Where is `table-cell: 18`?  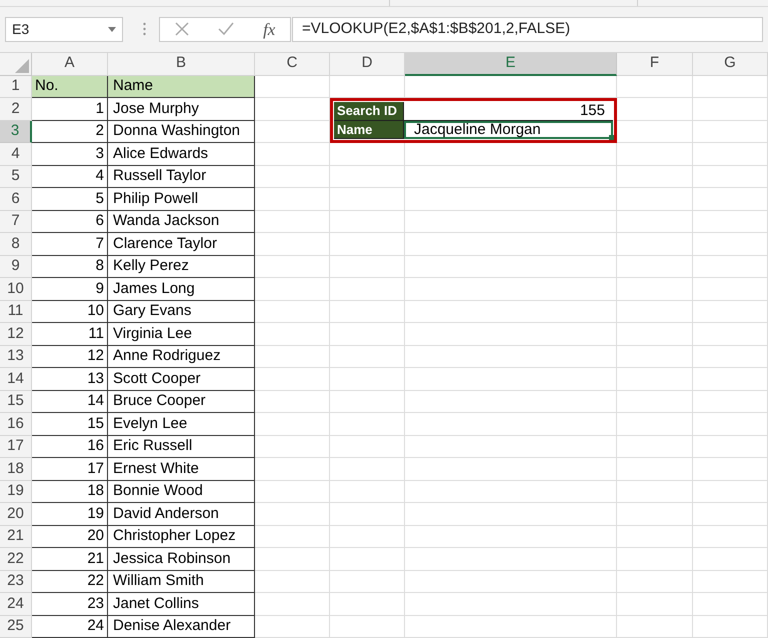
table-cell: 18 is located at coordinates (70, 491).